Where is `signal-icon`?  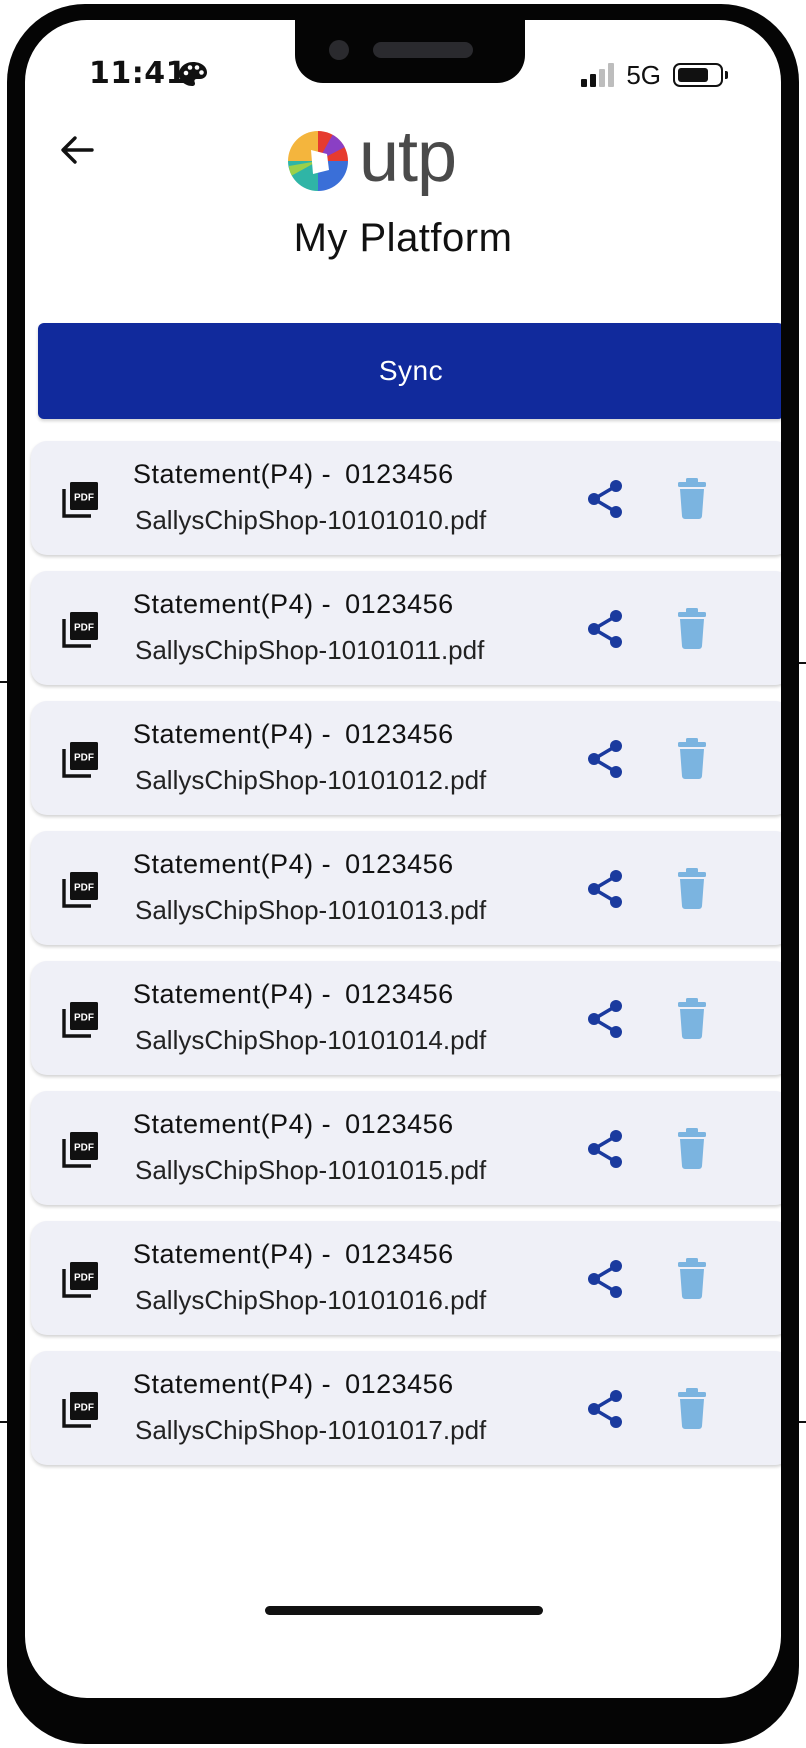 signal-icon is located at coordinates (598, 75).